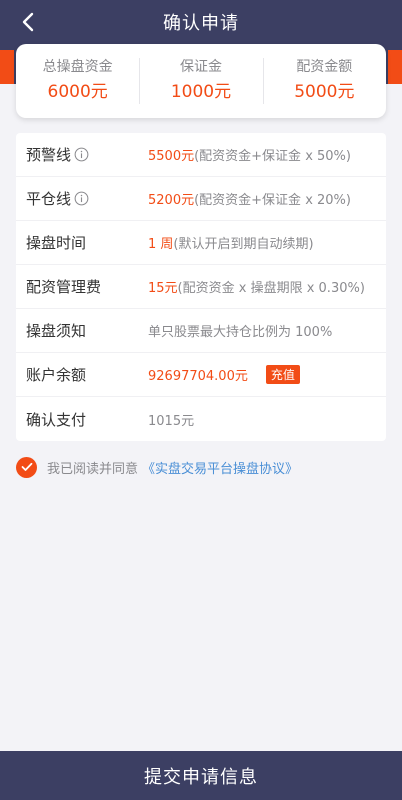 This screenshot has height=800, width=402. I want to click on row-label: 操盘须知, so click(56, 331).